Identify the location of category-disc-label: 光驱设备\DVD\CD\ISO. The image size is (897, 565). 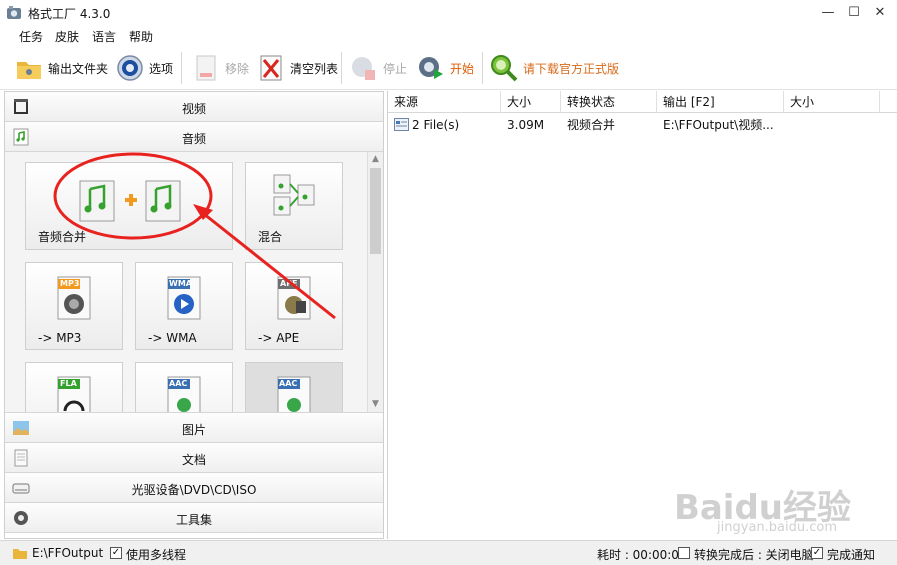
(194, 490).